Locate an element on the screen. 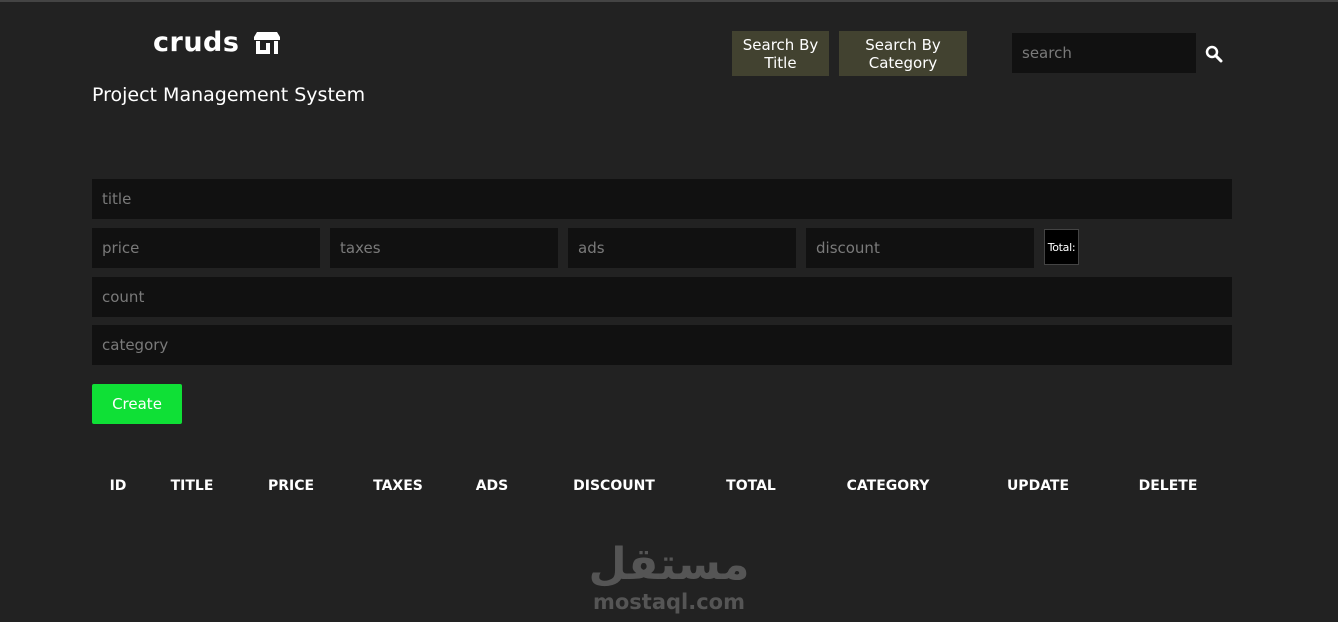 This screenshot has width=1338, height=622. watermark-logo: مستقل is located at coordinates (669, 561).